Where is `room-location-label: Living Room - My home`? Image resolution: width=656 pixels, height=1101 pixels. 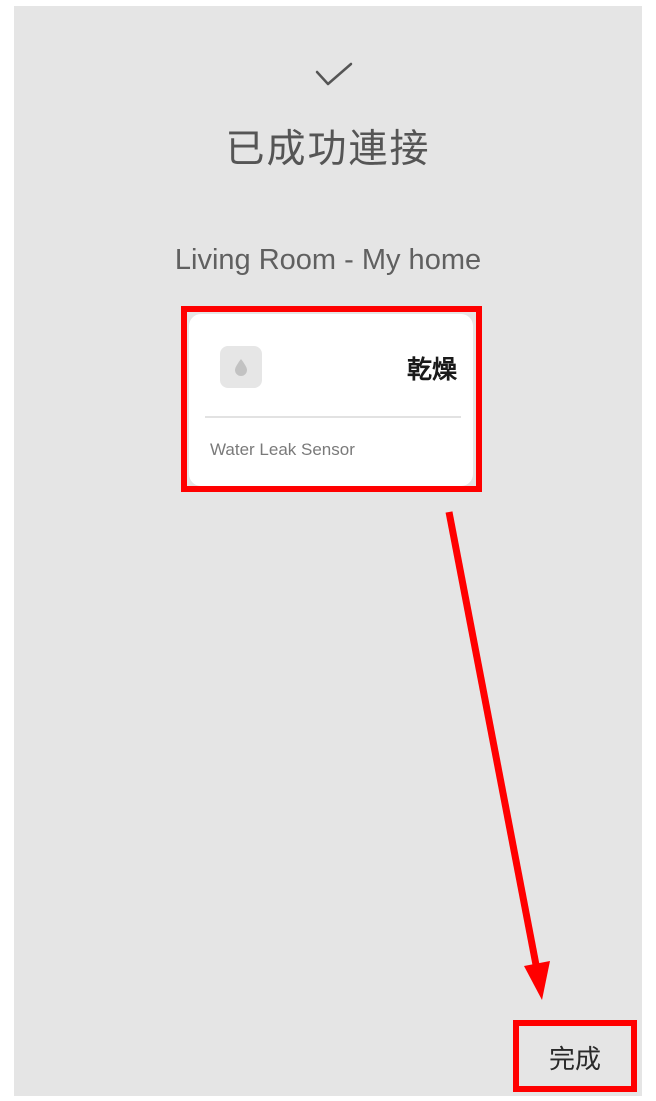 room-location-label: Living Room - My home is located at coordinates (328, 260).